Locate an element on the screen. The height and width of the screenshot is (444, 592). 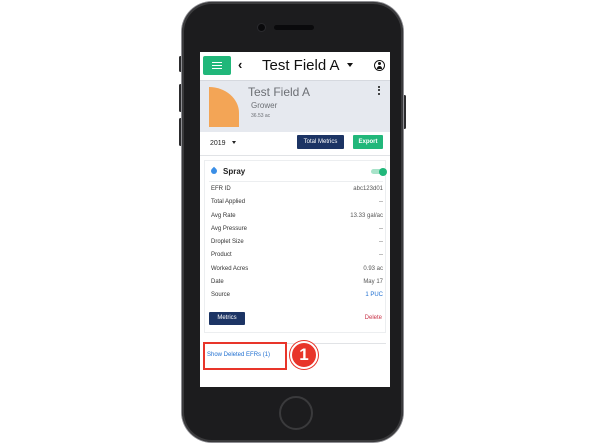
detail-row: Avg Rate 13.33 gal/ac is located at coordinates (297, 217).